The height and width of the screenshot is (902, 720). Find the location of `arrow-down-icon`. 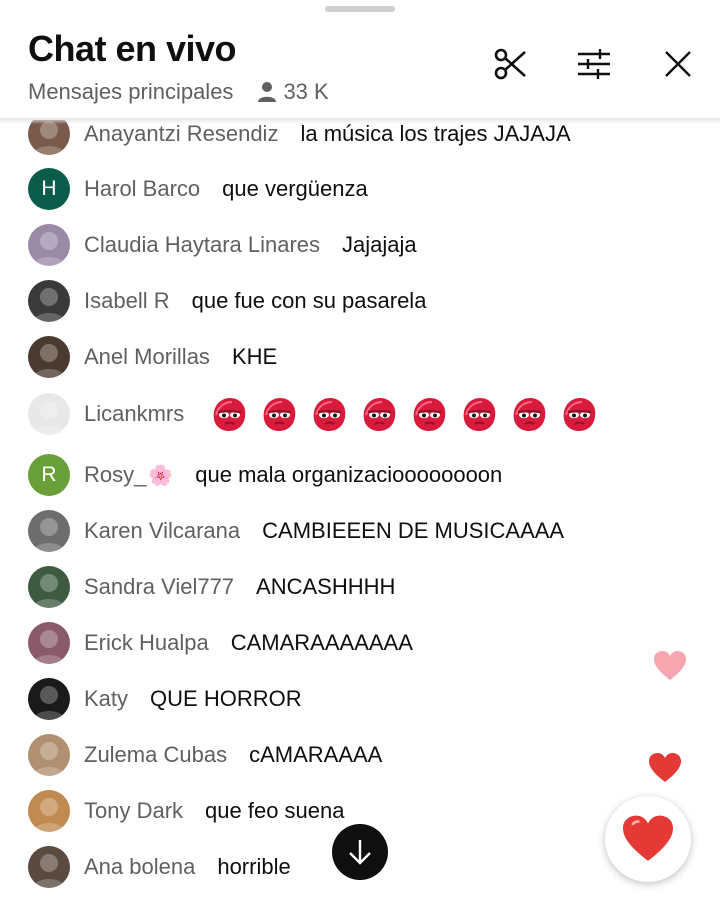

arrow-down-icon is located at coordinates (360, 852).